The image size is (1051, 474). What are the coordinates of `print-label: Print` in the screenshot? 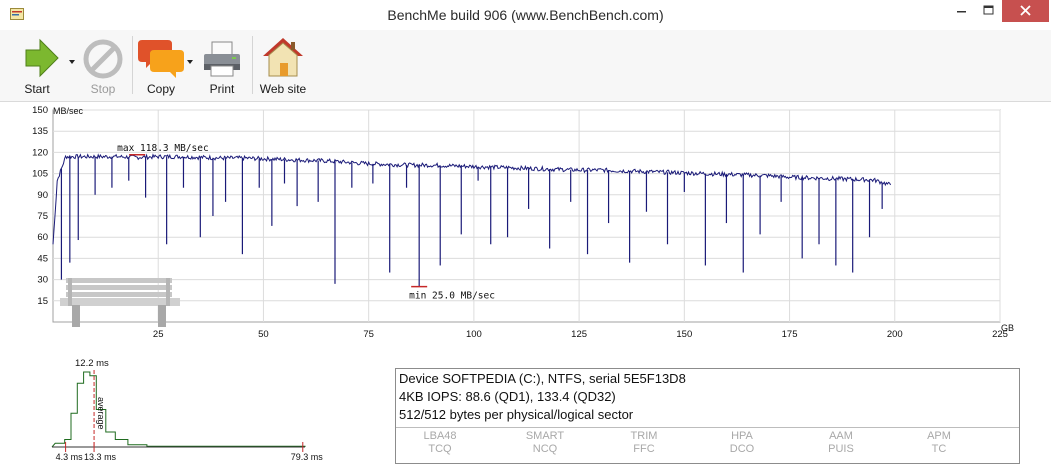 It's located at (222, 89).